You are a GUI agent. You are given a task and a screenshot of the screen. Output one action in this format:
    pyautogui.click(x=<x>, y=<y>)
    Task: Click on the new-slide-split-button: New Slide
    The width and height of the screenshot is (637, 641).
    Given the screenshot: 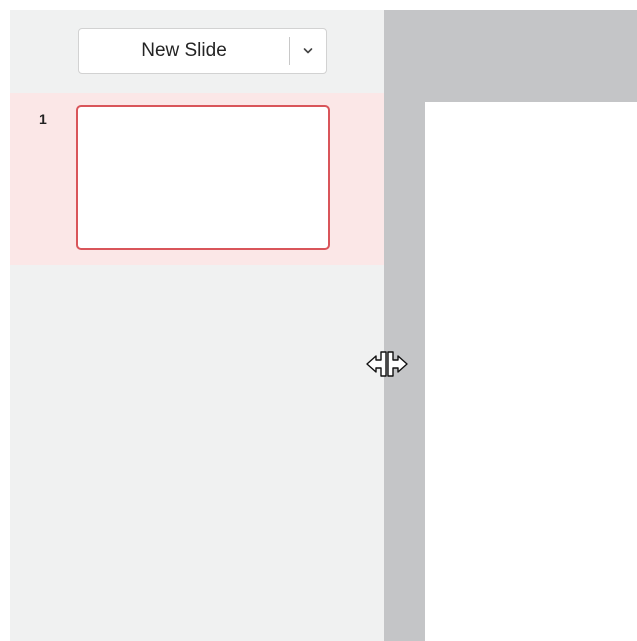 What is the action you would take?
    pyautogui.click(x=202, y=51)
    